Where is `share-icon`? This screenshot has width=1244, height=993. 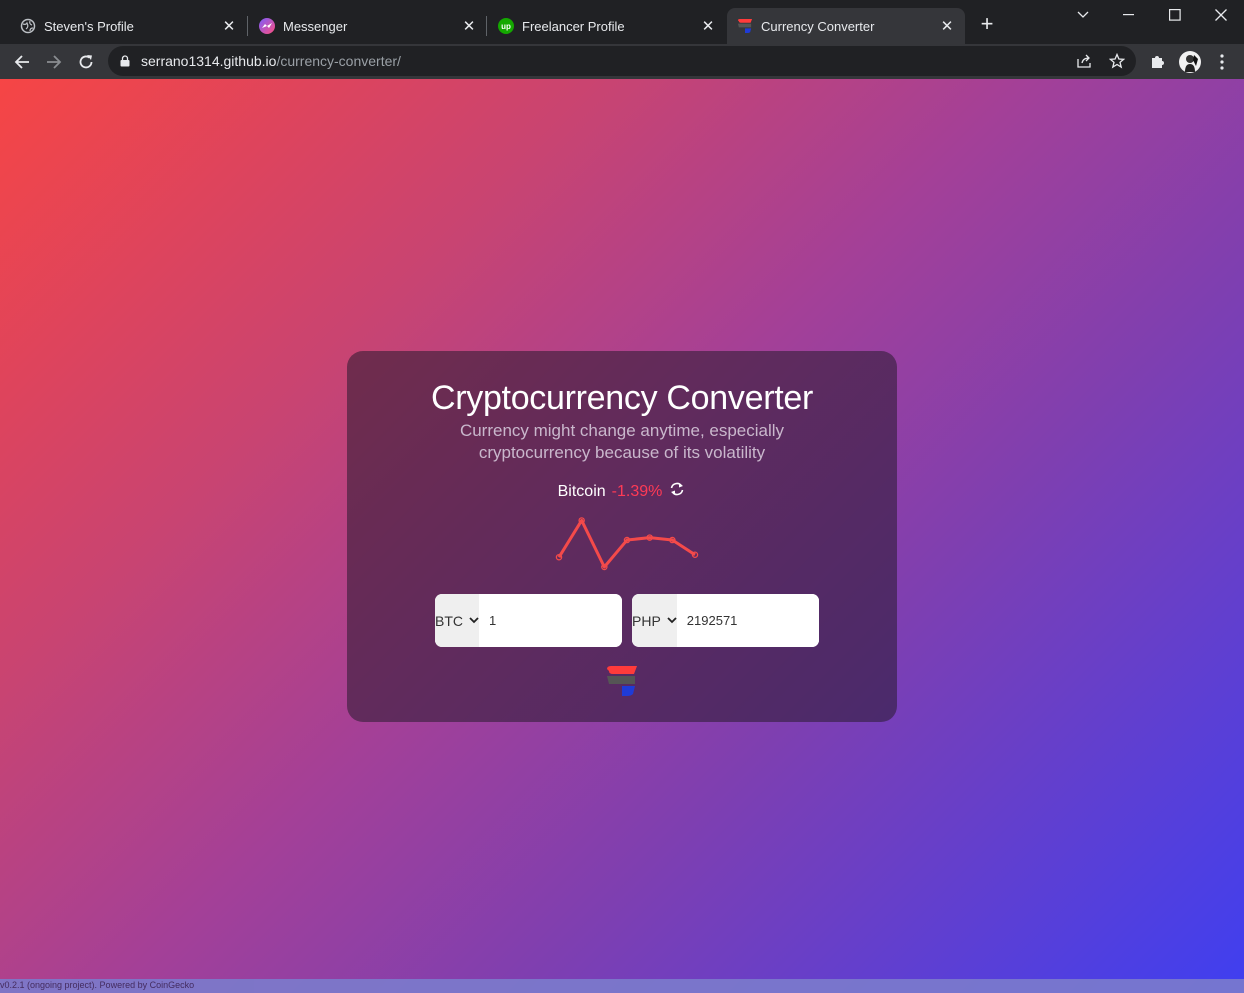
share-icon is located at coordinates (1085, 61).